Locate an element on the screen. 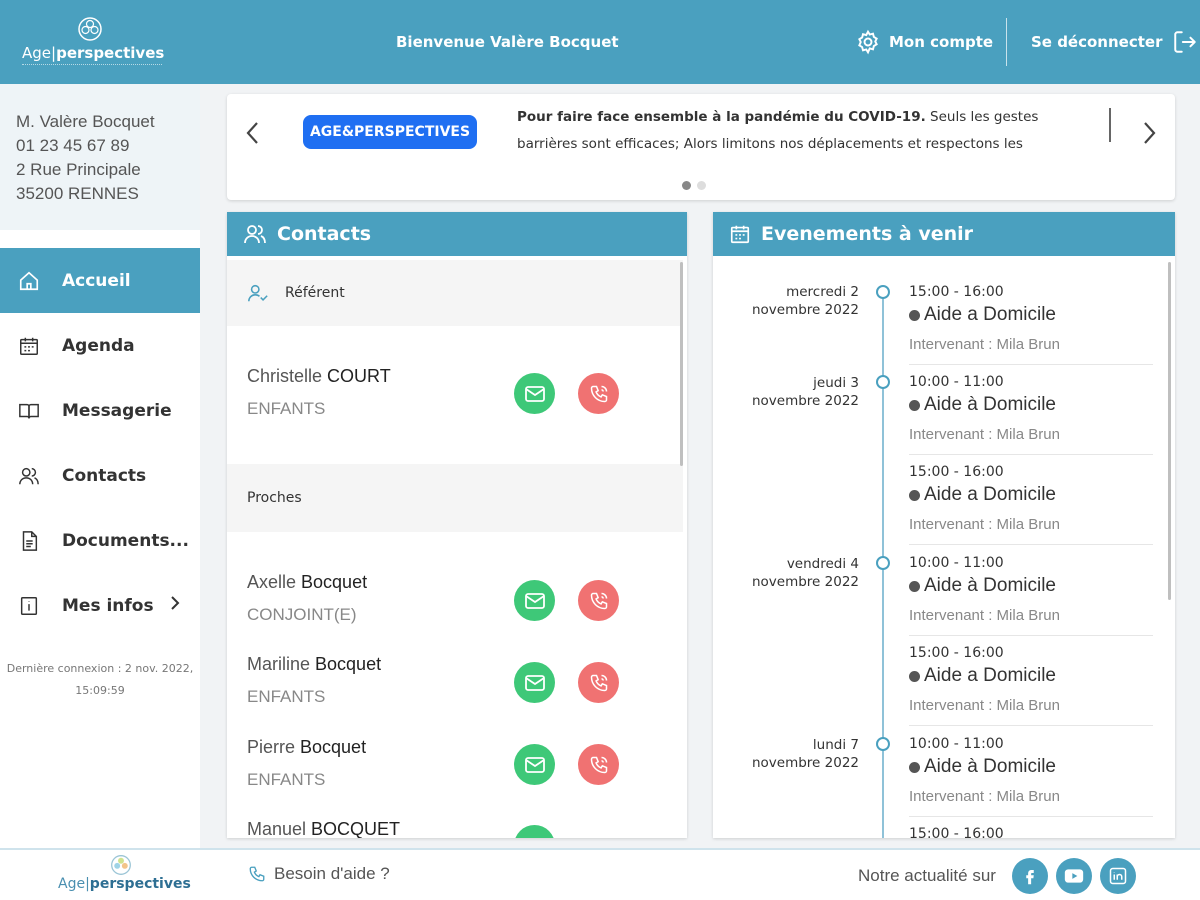 This screenshot has width=1200, height=900. contact-relation: ENFANTS is located at coordinates (286, 779).